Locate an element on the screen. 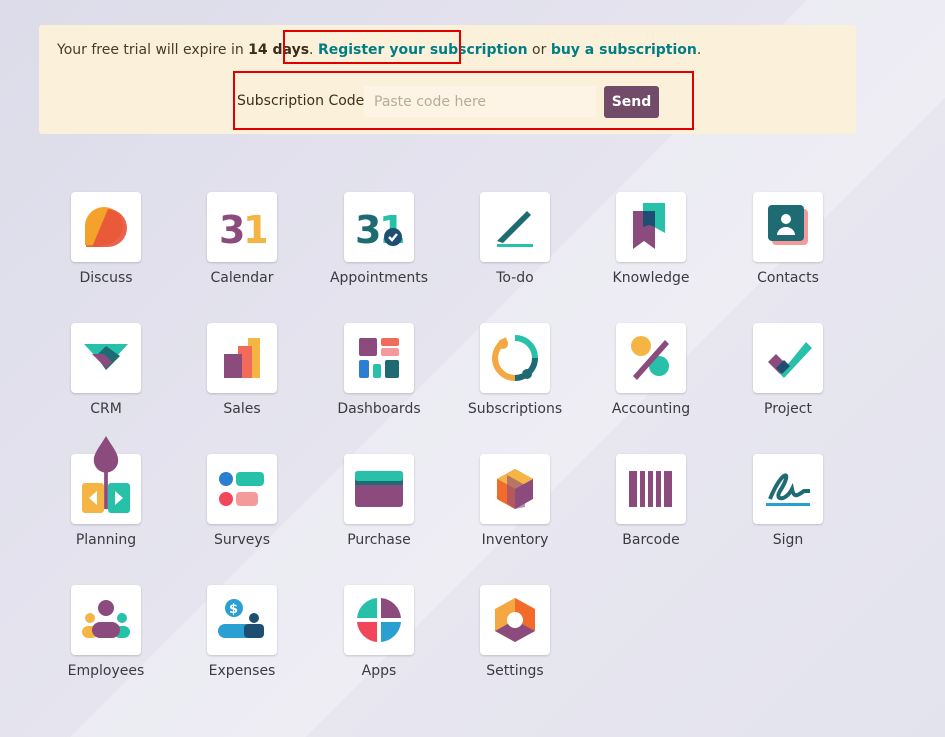 Image resolution: width=945 pixels, height=737 pixels. subscription-code-input is located at coordinates (480, 101).